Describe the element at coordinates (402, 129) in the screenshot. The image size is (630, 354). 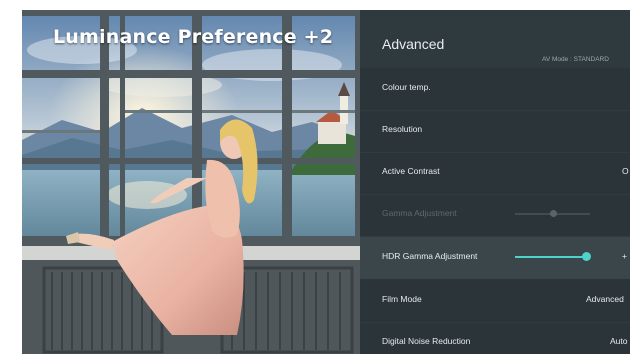
I see `menu-item-label: Resolution` at that location.